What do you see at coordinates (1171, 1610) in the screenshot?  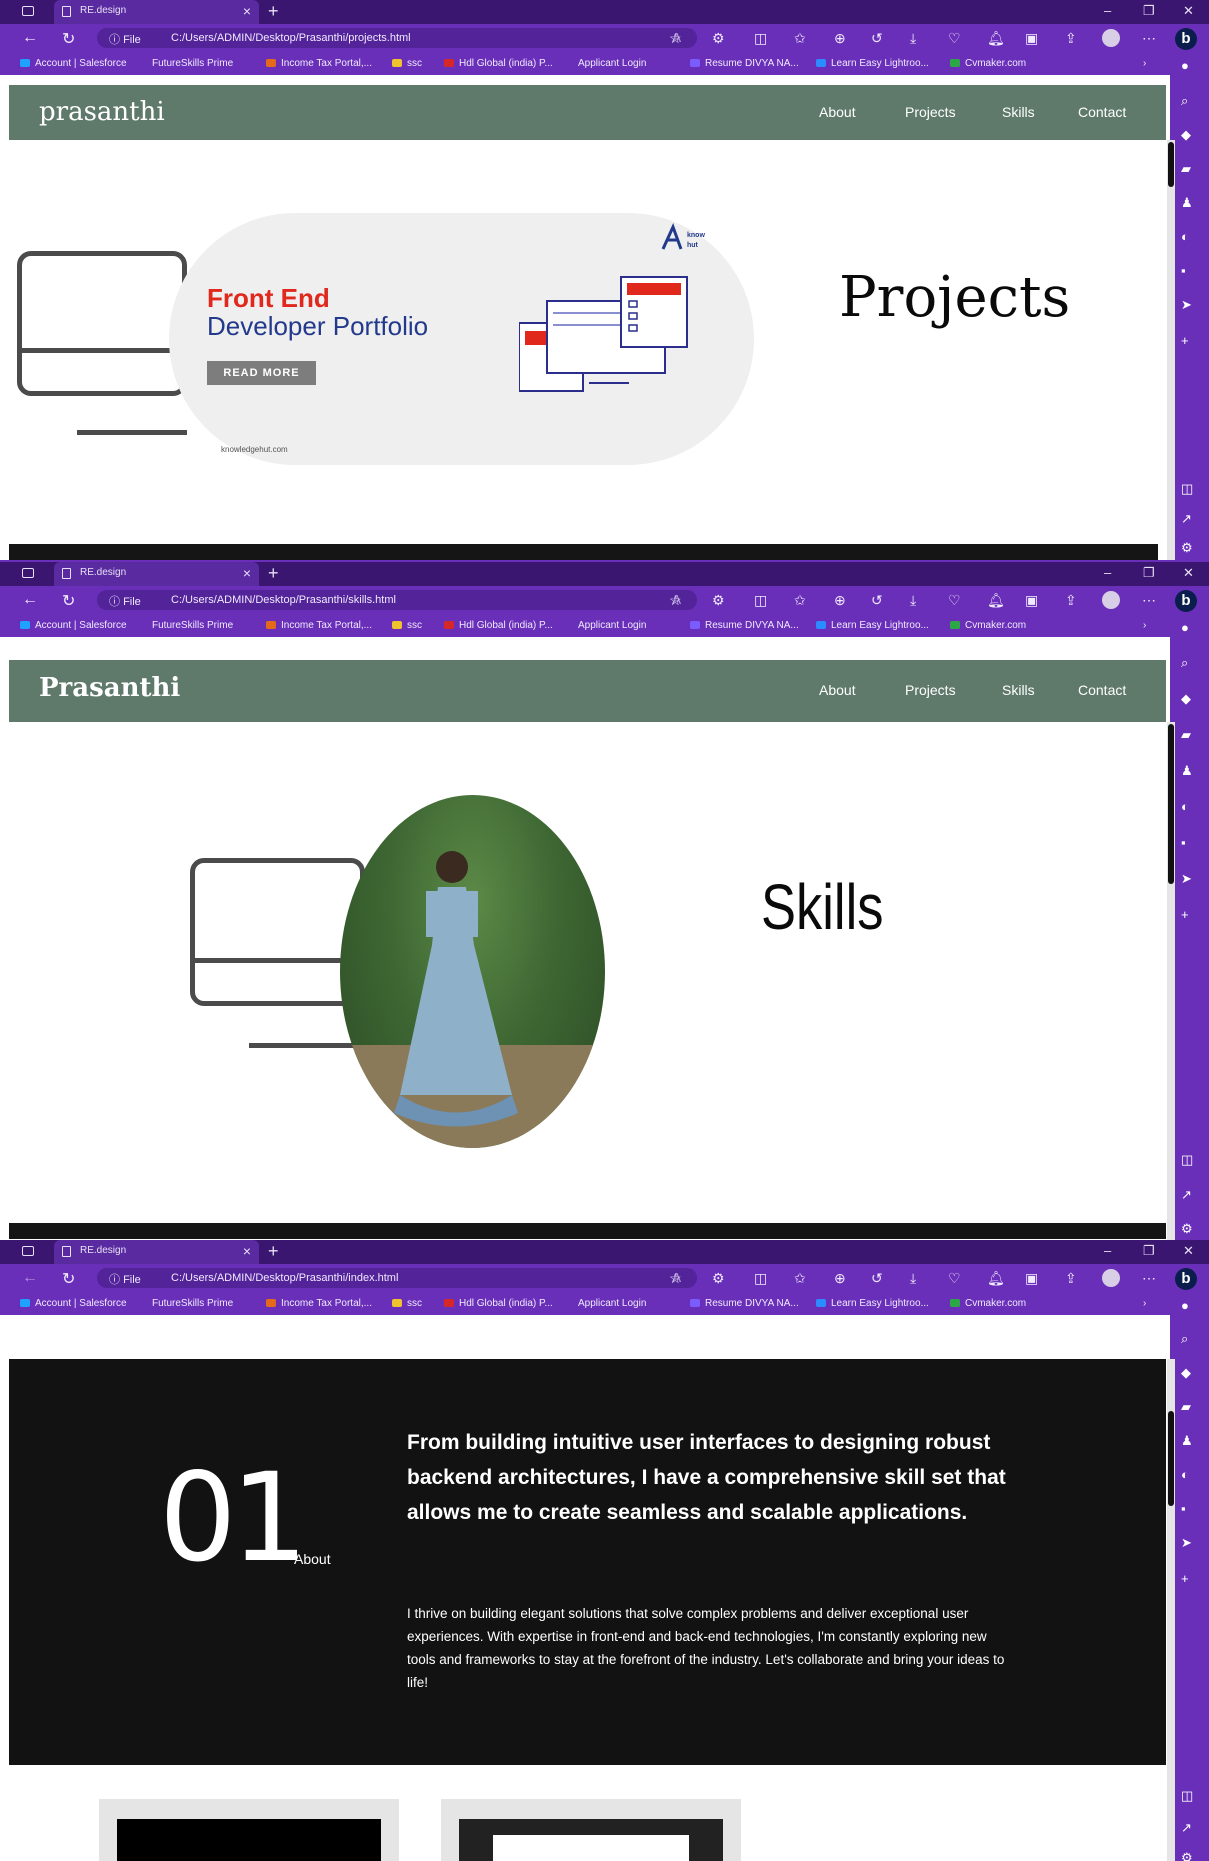 I see `page-scrollbar` at bounding box center [1171, 1610].